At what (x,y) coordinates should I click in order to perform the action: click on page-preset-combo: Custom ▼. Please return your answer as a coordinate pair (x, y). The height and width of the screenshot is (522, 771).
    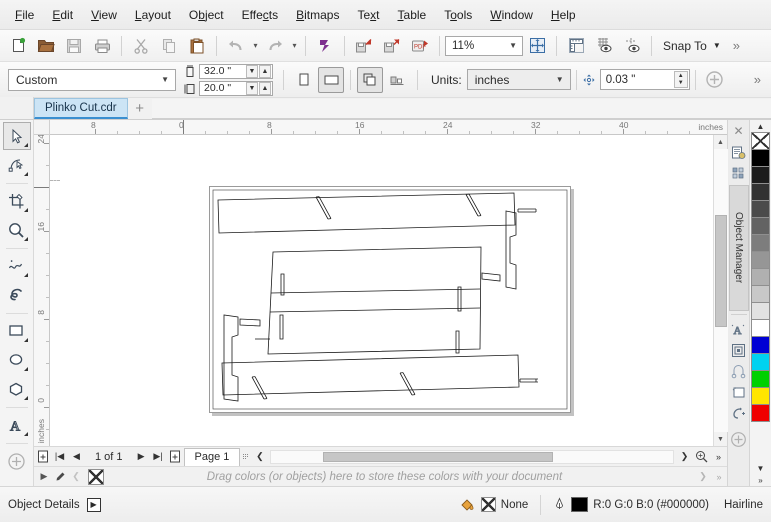
    Looking at the image, I should click on (92, 79).